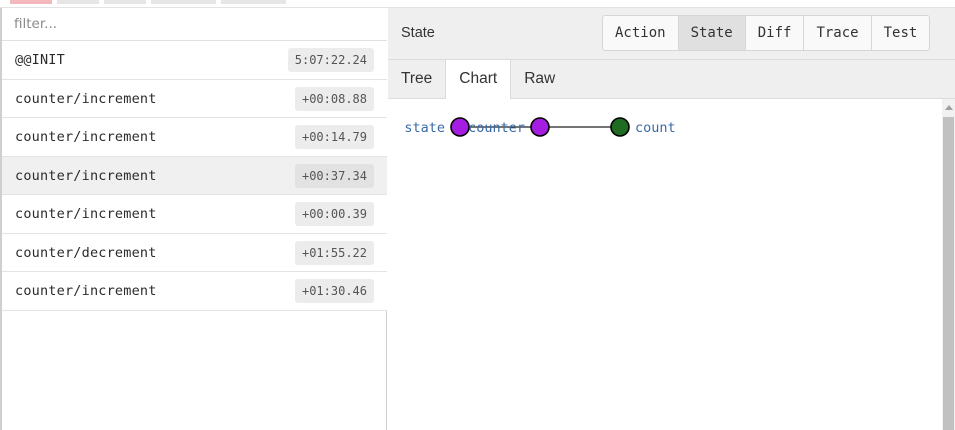 Image resolution: width=955 pixels, height=430 pixels. I want to click on tree-node-state: state, so click(437, 127).